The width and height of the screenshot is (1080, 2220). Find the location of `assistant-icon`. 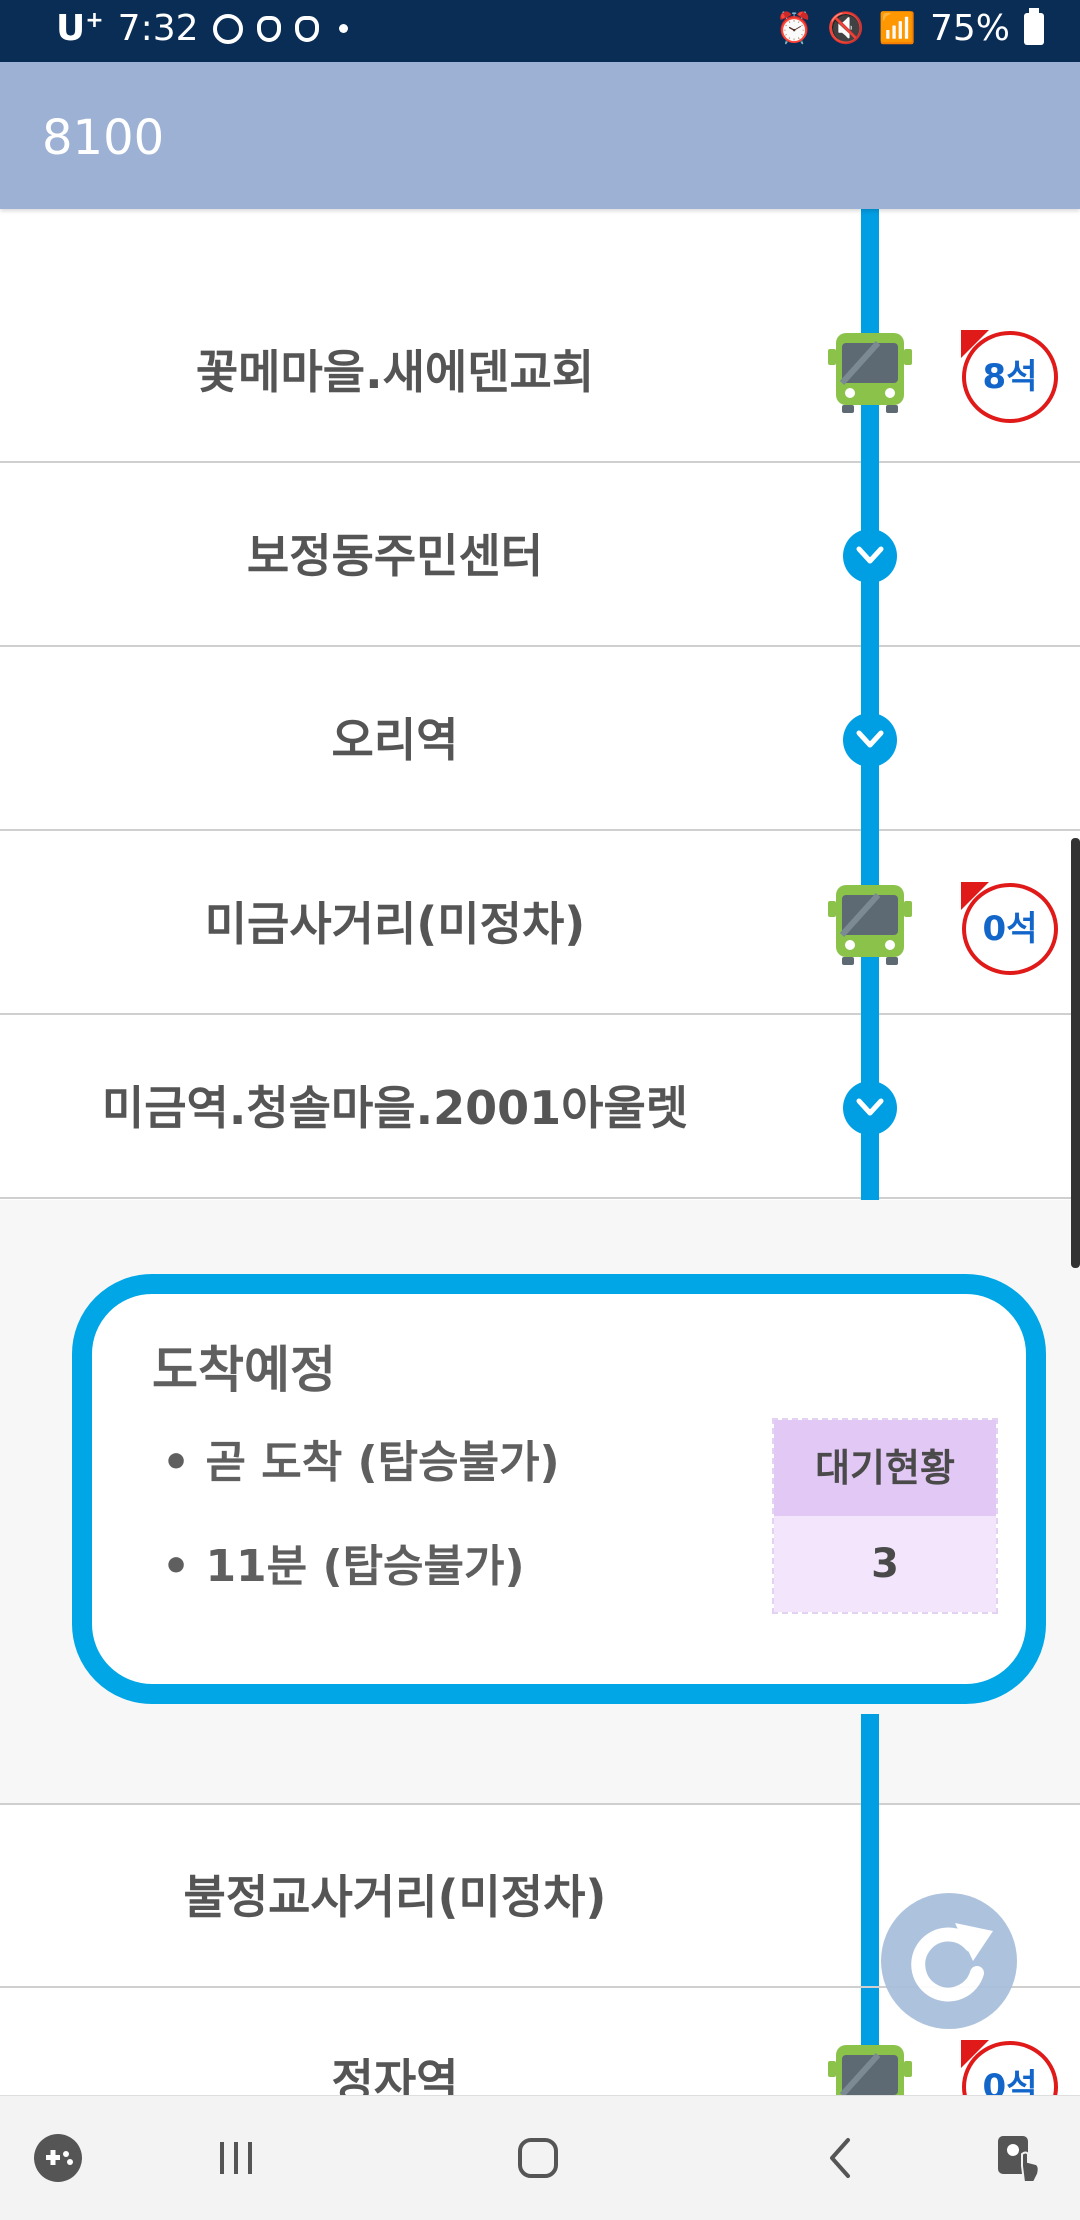

assistant-icon is located at coordinates (1018, 2158).